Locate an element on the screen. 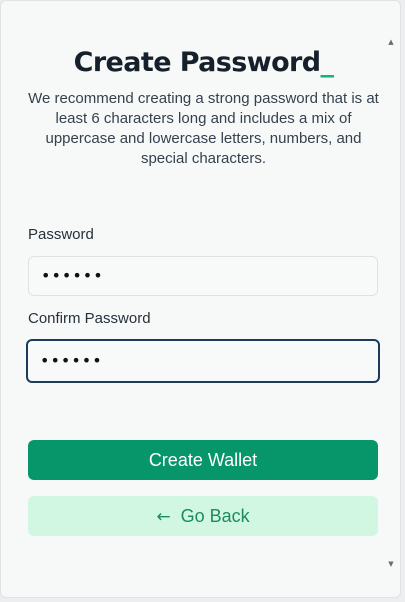 This screenshot has width=405, height=602. password-label: Password is located at coordinates (61, 234).